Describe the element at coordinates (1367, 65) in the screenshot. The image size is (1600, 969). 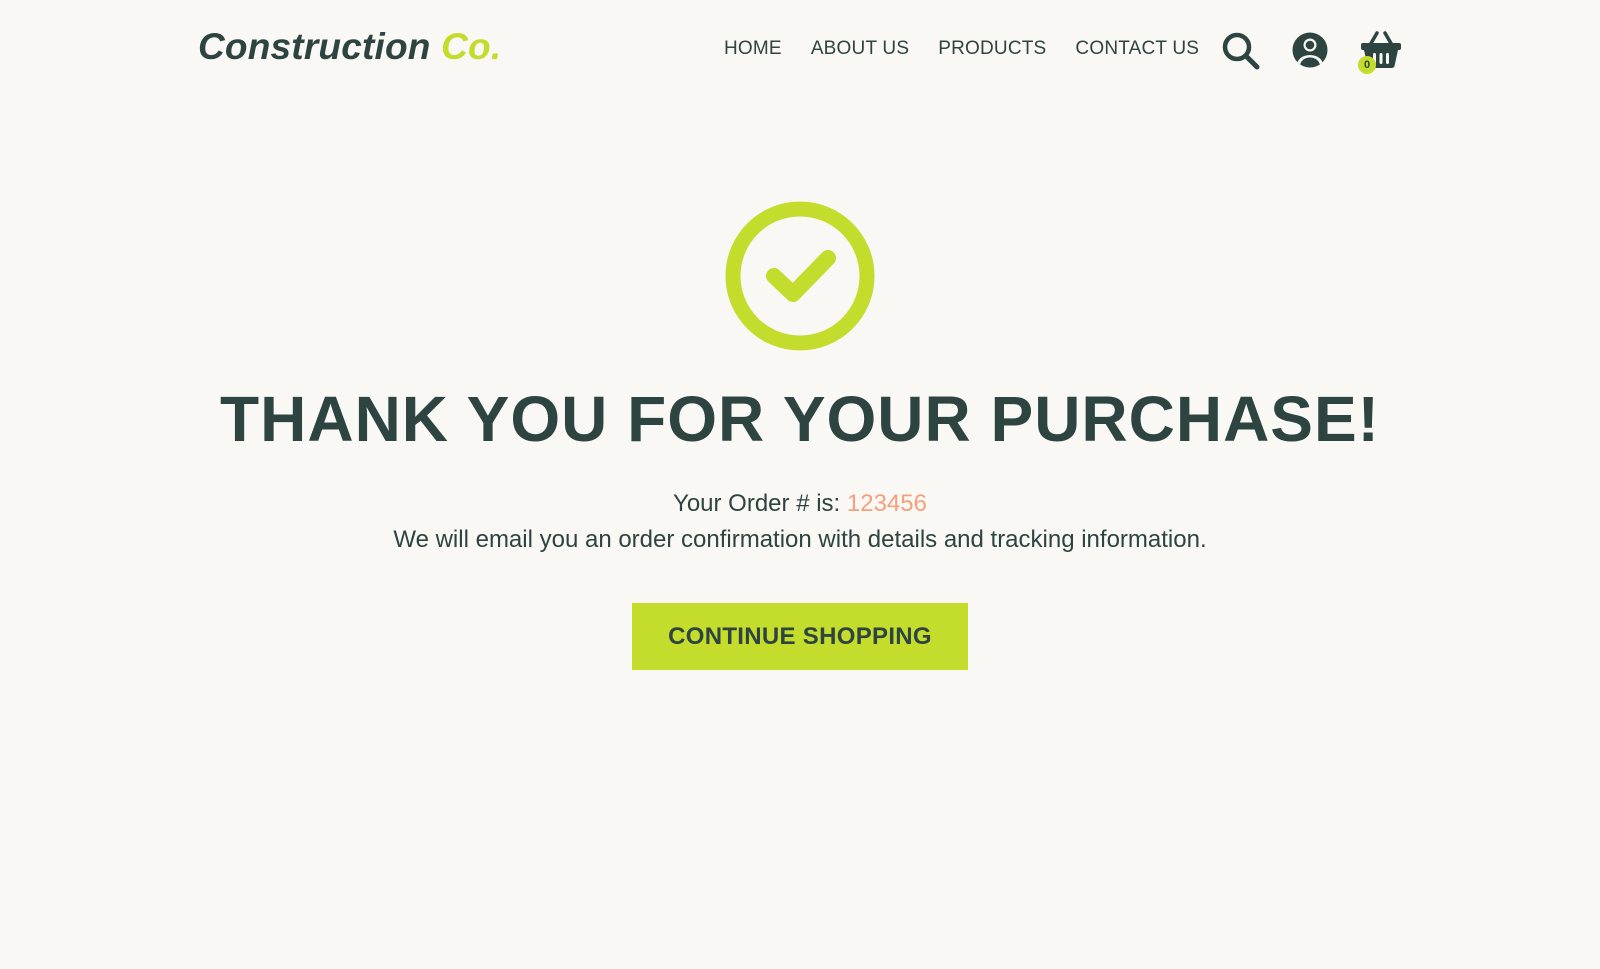
I see `cart-count-badge: 0` at that location.